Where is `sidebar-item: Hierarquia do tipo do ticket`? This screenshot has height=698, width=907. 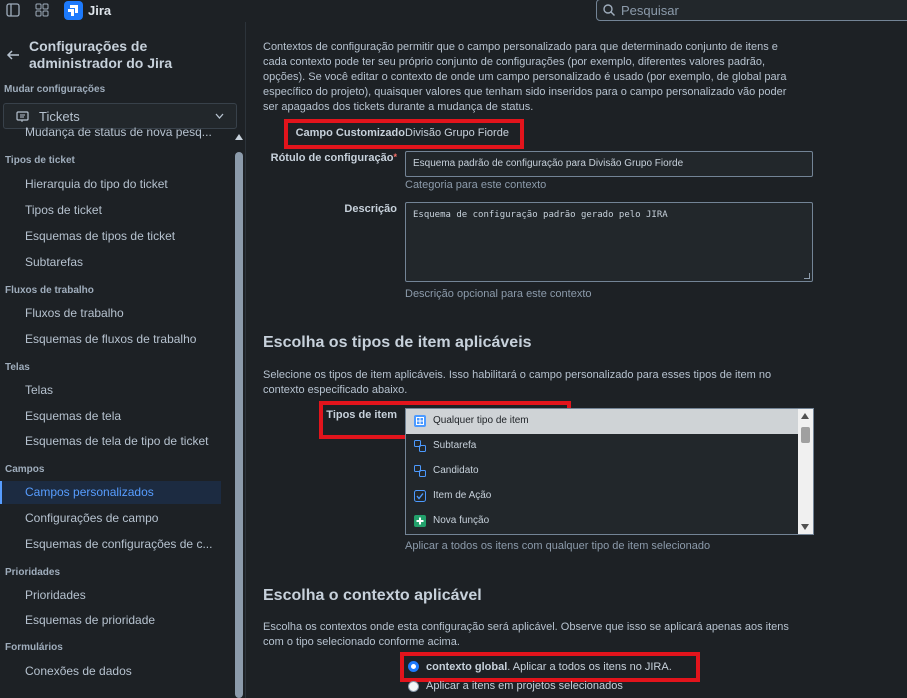 sidebar-item: Hierarquia do tipo do ticket is located at coordinates (122, 184).